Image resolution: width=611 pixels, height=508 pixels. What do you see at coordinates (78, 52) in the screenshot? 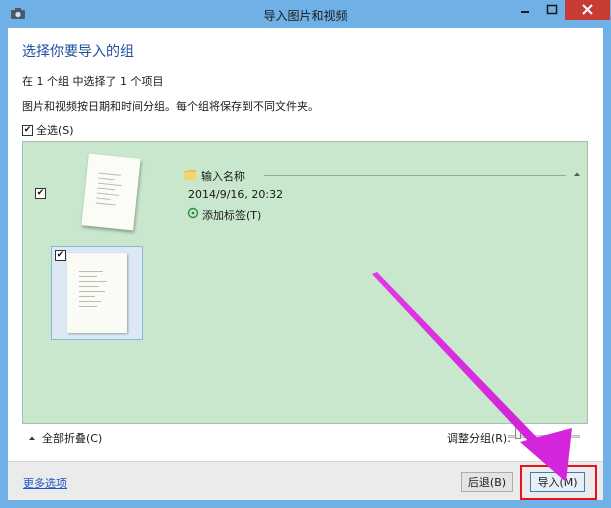
I see `page-heading: 选择你要导入的组` at bounding box center [78, 52].